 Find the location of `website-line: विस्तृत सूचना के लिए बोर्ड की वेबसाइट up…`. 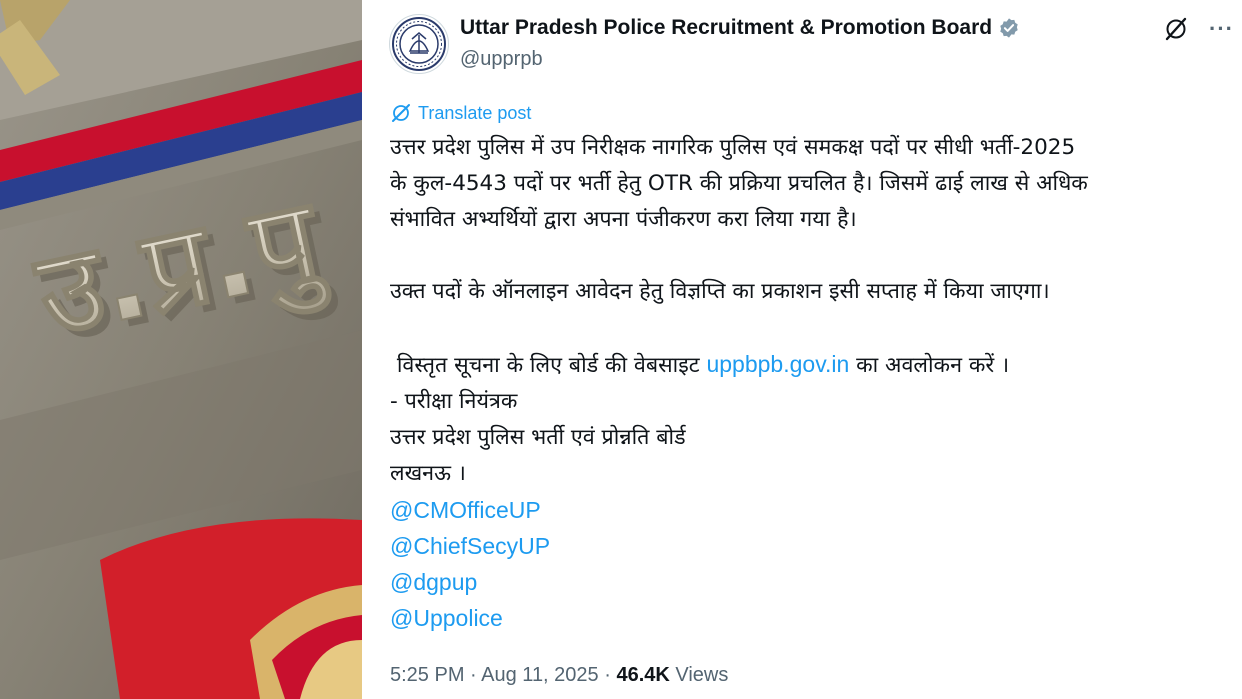

website-line: विस्तृत सूचना के लिए बोर्ड की वेबसाइट up… is located at coordinates (812, 365).